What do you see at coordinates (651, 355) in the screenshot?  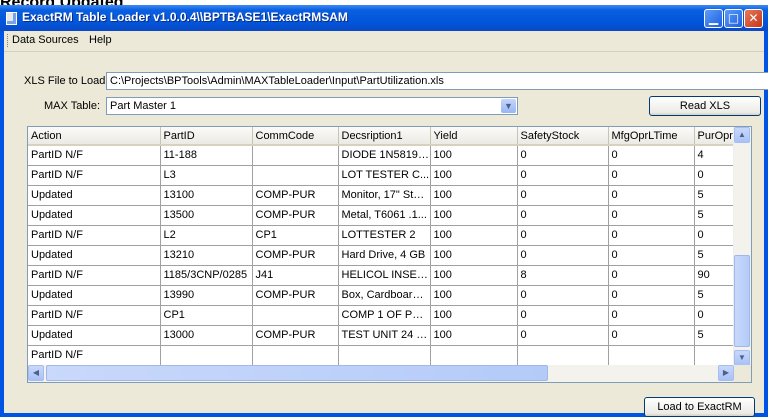 I see `cell-mfgopr` at bounding box center [651, 355].